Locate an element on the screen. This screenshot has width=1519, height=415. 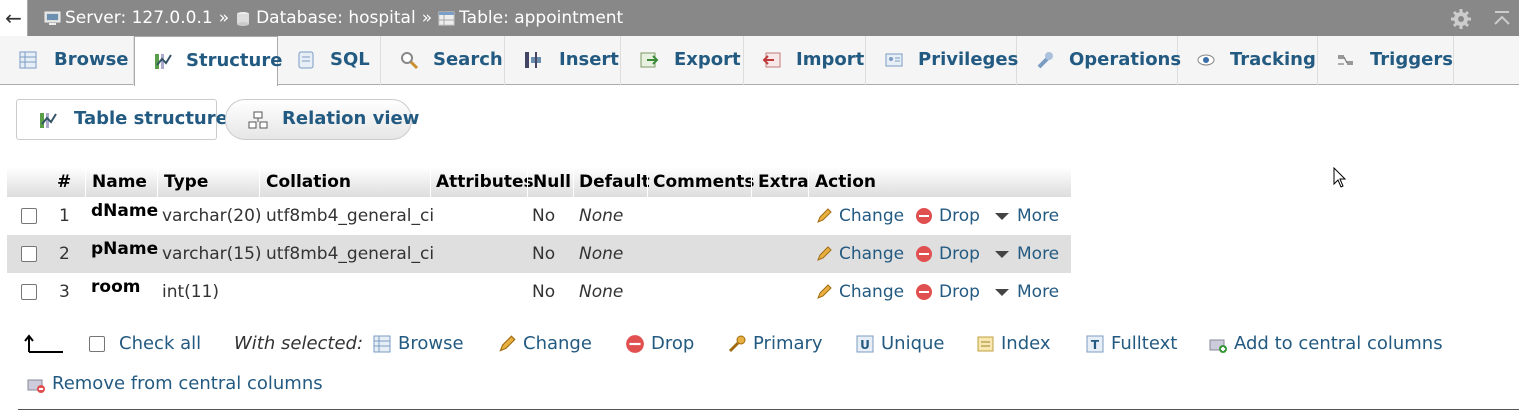
row-num: 1 is located at coordinates (64, 216).